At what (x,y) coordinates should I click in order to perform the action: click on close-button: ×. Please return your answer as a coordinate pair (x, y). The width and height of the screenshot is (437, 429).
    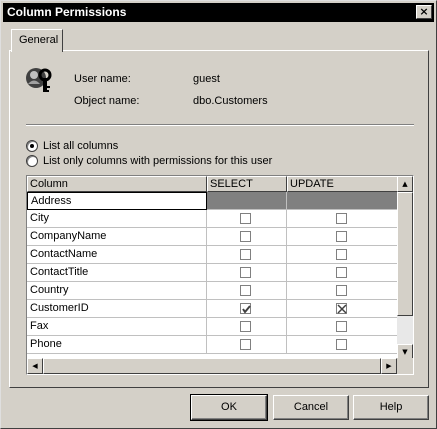
    Looking at the image, I should click on (424, 12).